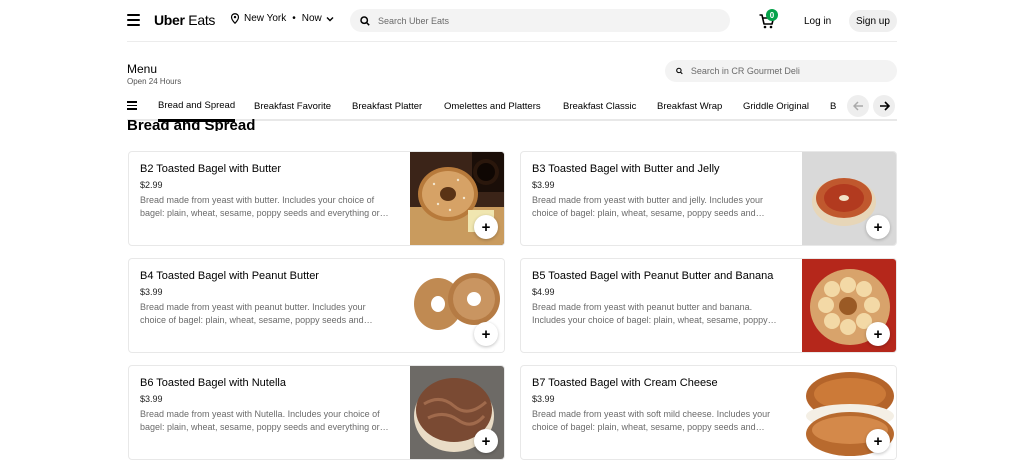 This screenshot has height=466, width=1026. I want to click on item-name: B2 Toasted Bagel with Butter, so click(211, 169).